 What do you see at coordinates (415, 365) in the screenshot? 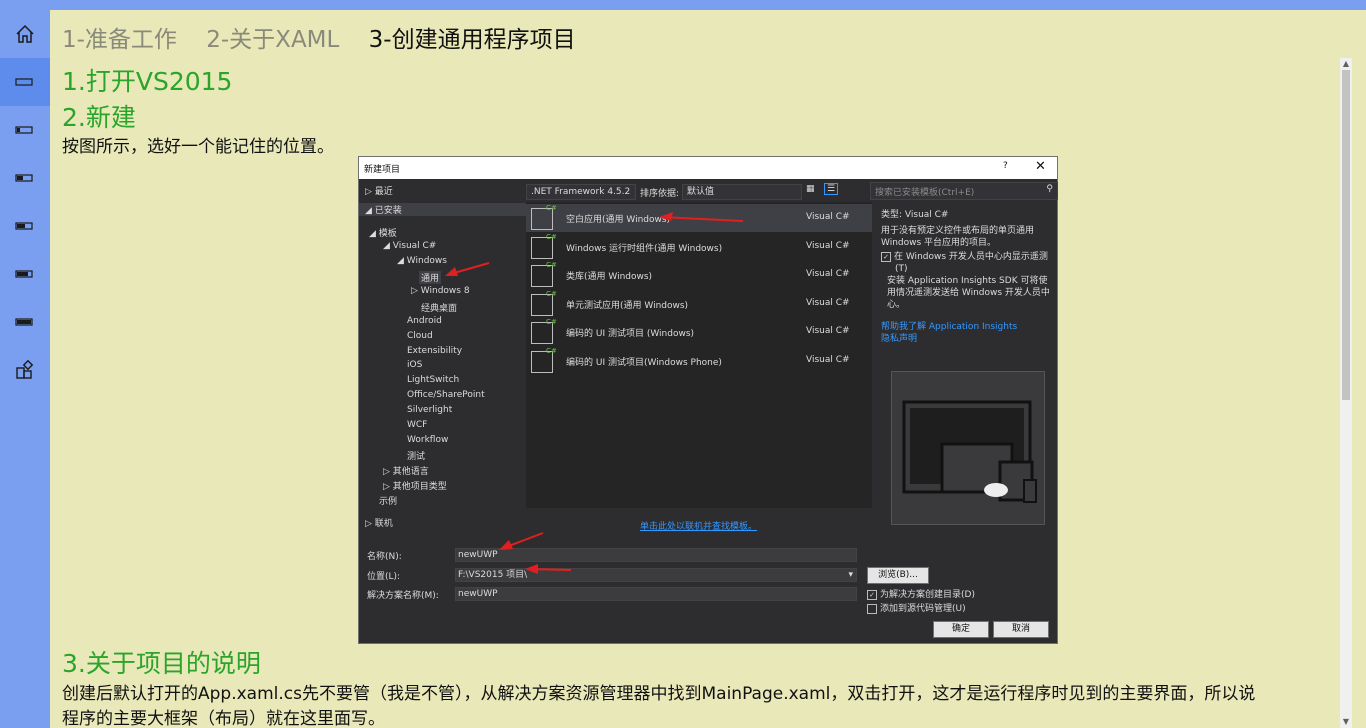
I see `tree-ios: iOS` at bounding box center [415, 365].